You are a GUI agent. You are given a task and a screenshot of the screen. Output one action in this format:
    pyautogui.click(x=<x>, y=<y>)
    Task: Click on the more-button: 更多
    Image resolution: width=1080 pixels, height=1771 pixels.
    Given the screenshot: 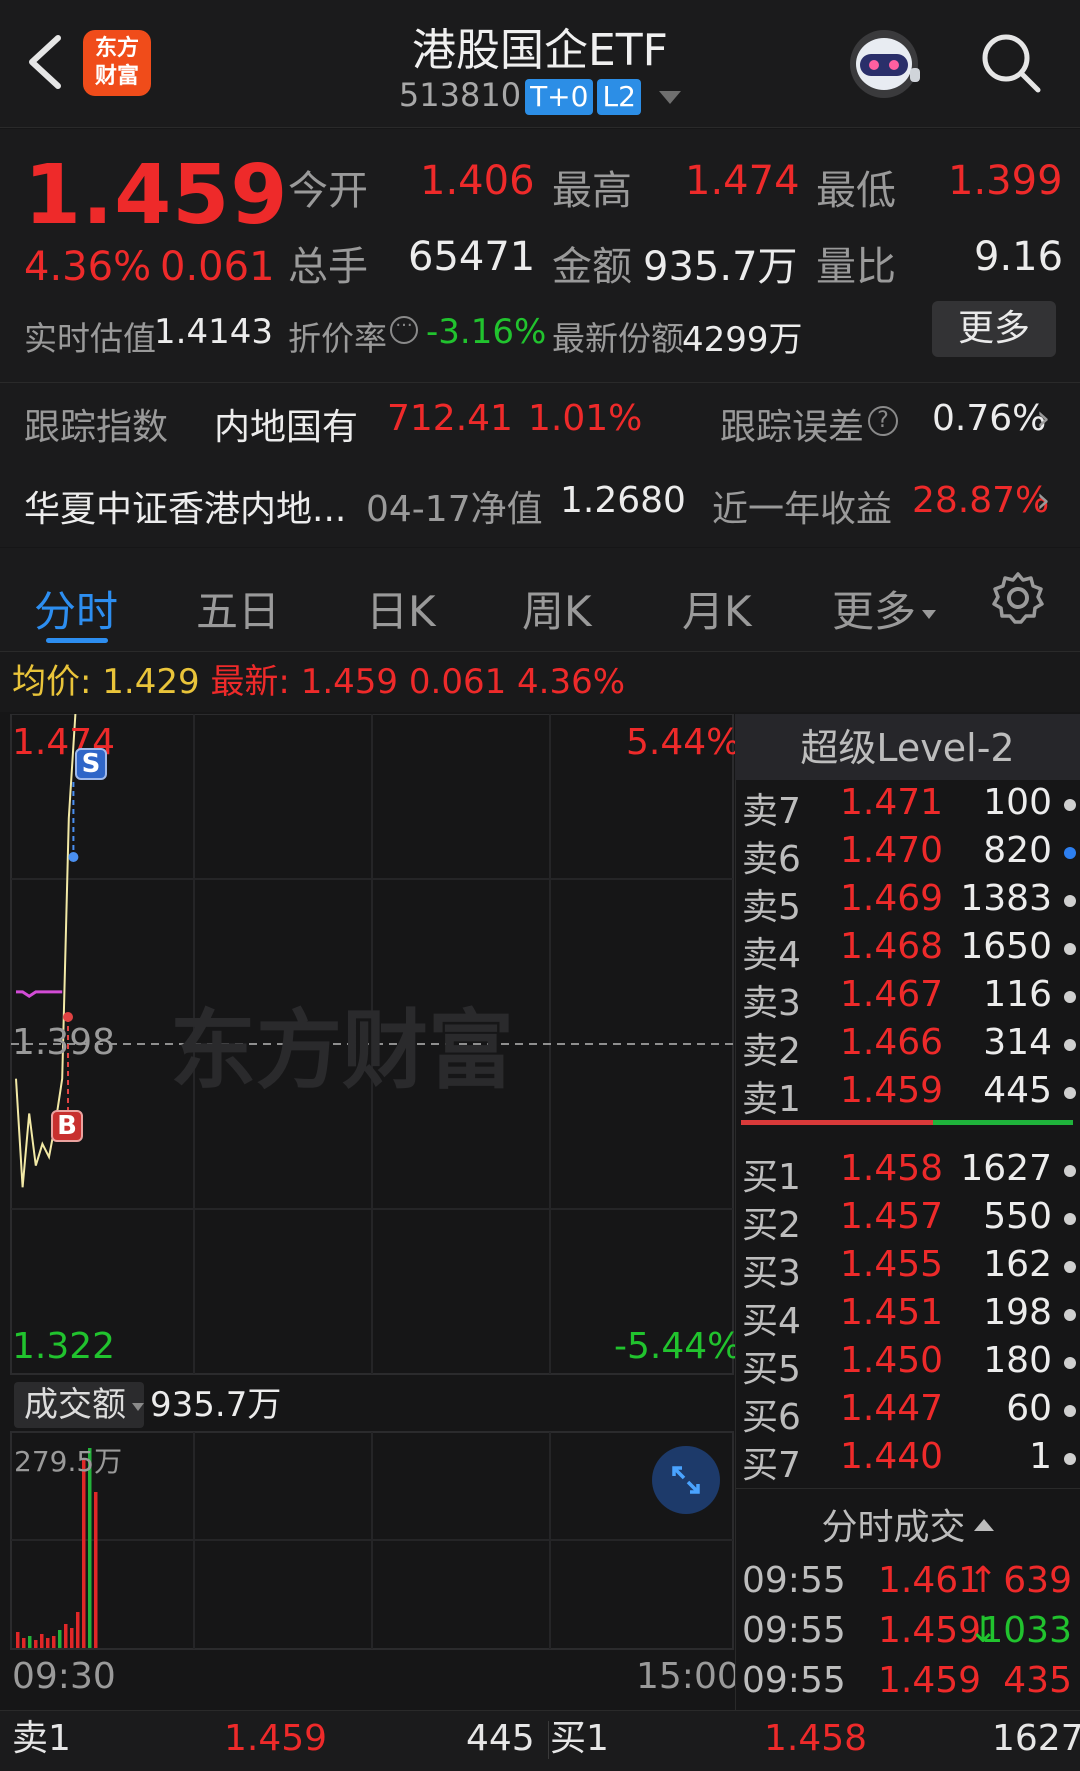 What is the action you would take?
    pyautogui.click(x=994, y=329)
    